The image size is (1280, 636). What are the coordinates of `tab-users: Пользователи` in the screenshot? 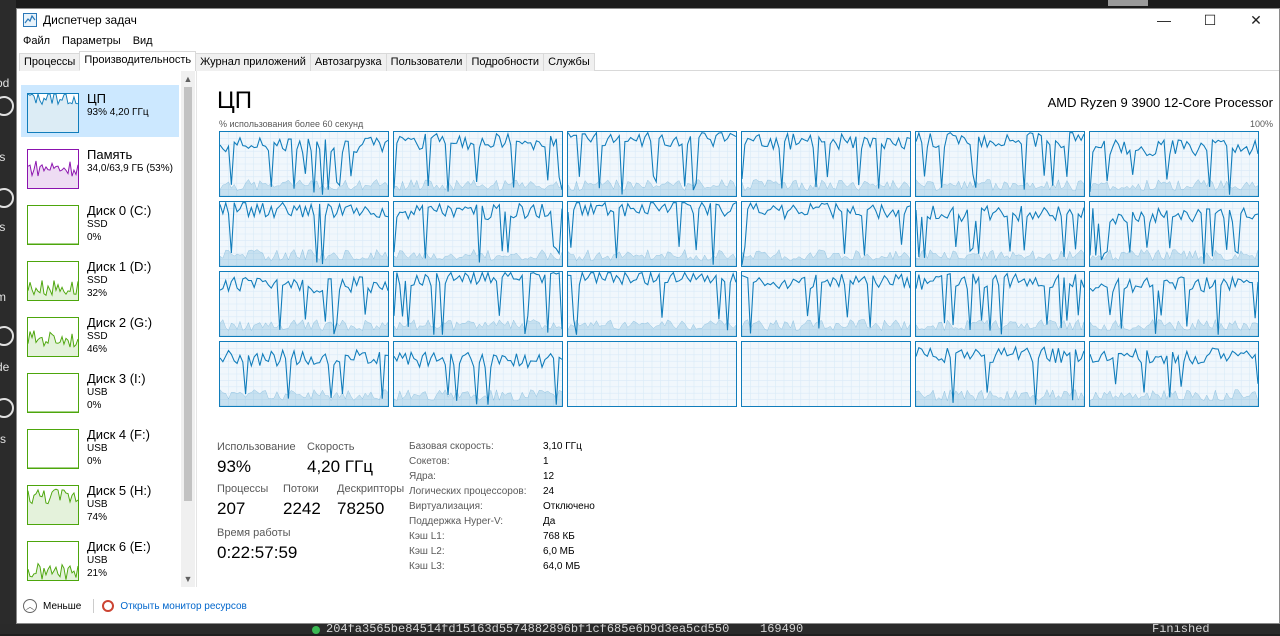 It's located at (426, 62).